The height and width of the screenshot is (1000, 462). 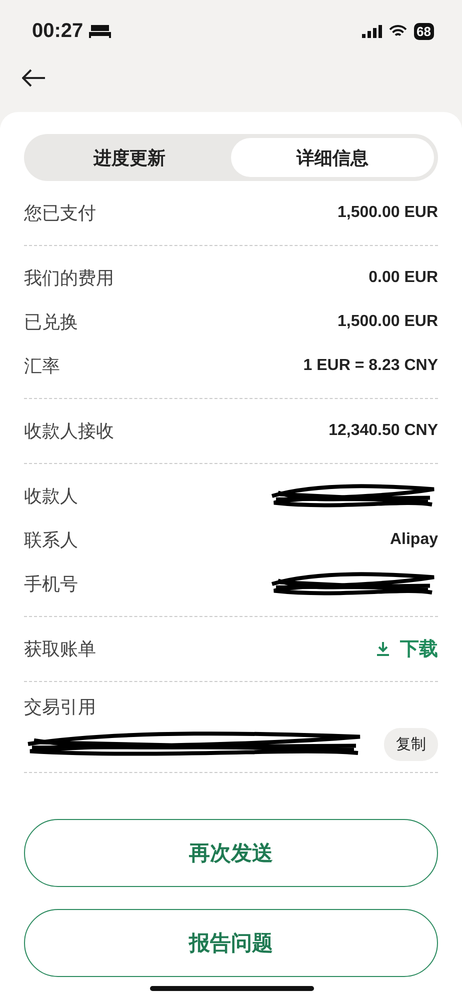 What do you see at coordinates (58, 31) in the screenshot?
I see `status-time: 00:27` at bounding box center [58, 31].